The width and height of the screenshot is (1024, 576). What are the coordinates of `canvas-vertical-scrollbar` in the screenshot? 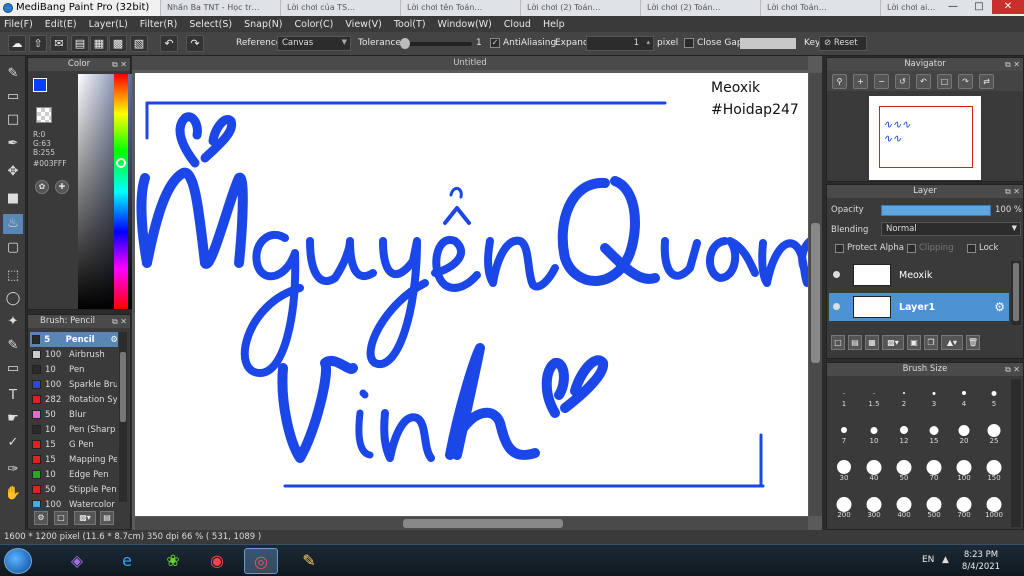 It's located at (815, 294).